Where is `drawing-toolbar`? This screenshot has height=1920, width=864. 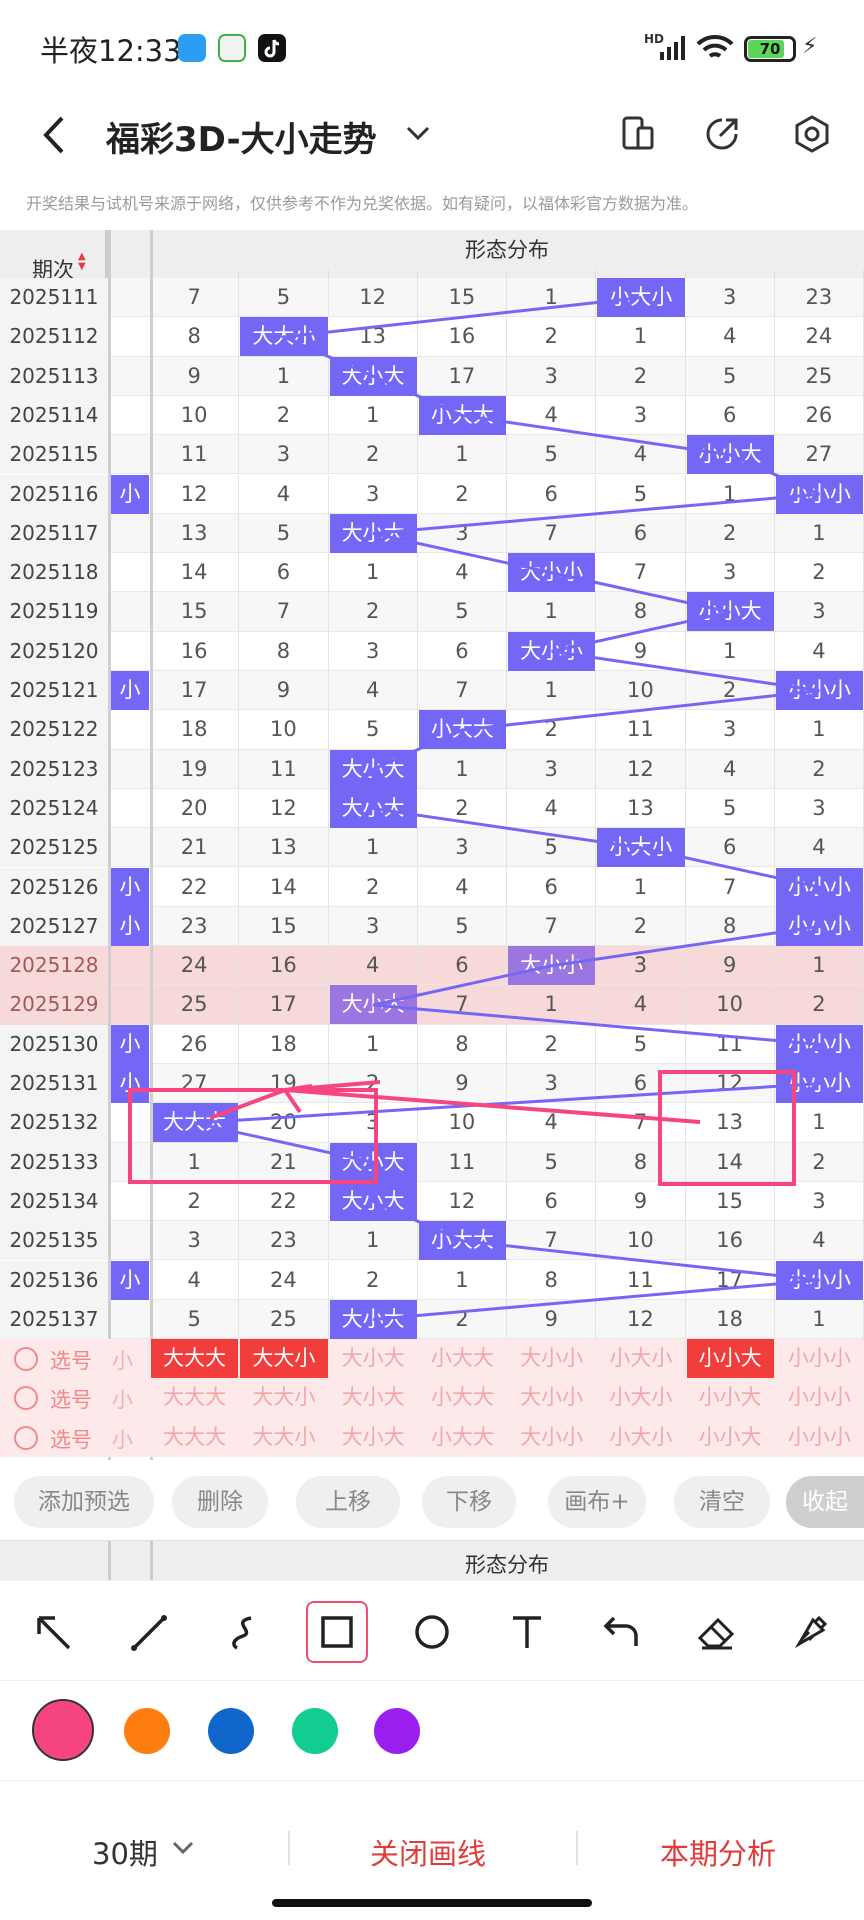
drawing-toolbar is located at coordinates (432, 1630).